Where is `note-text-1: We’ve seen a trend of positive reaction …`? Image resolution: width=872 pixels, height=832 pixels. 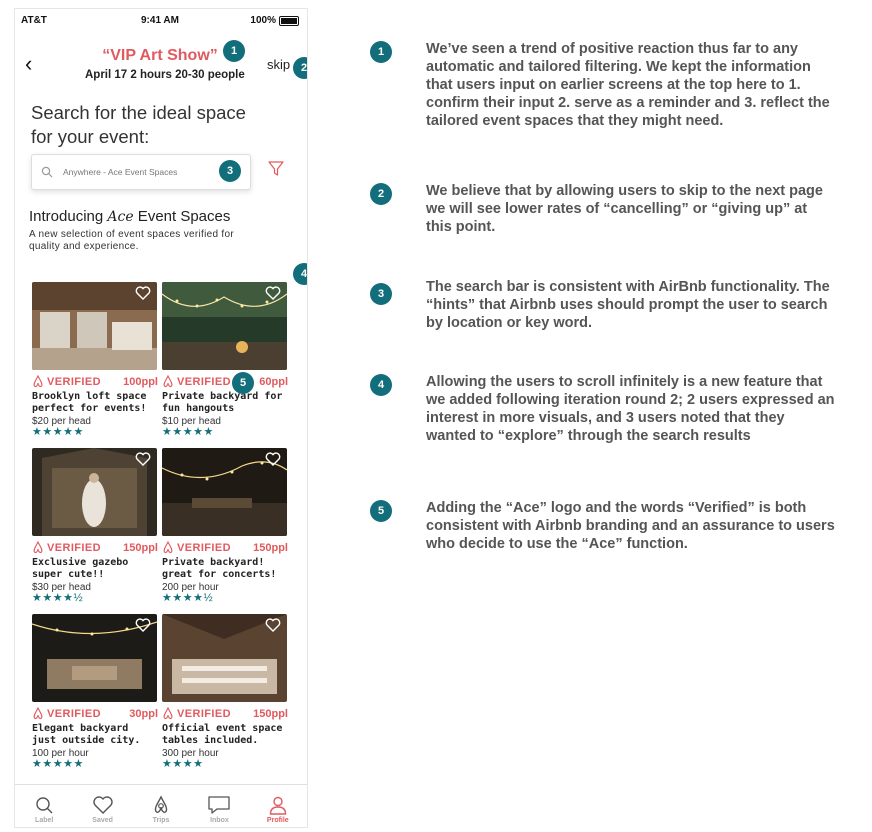
note-text-1: We’ve seen a trend of positive reaction … is located at coordinates (628, 85).